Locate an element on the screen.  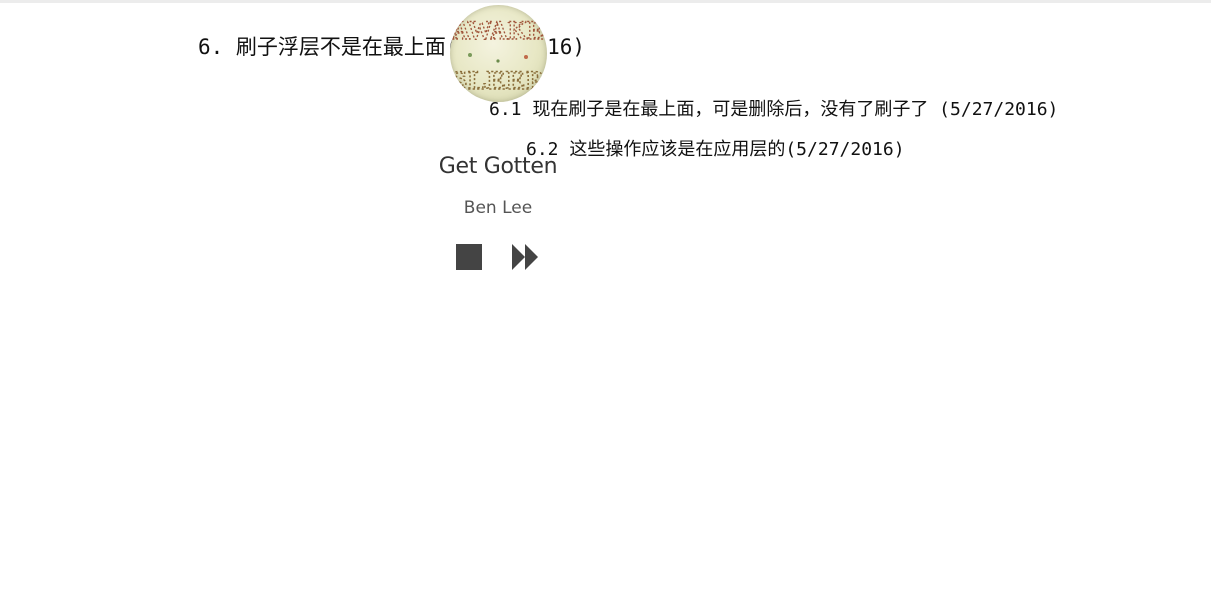
album-art-graphic: AWAKE SLEEP is located at coordinates (497, 55).